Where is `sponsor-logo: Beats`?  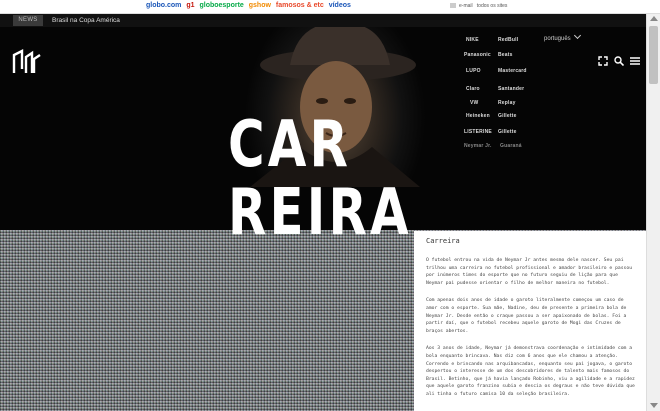
sponsor-logo: Beats is located at coordinates (505, 55).